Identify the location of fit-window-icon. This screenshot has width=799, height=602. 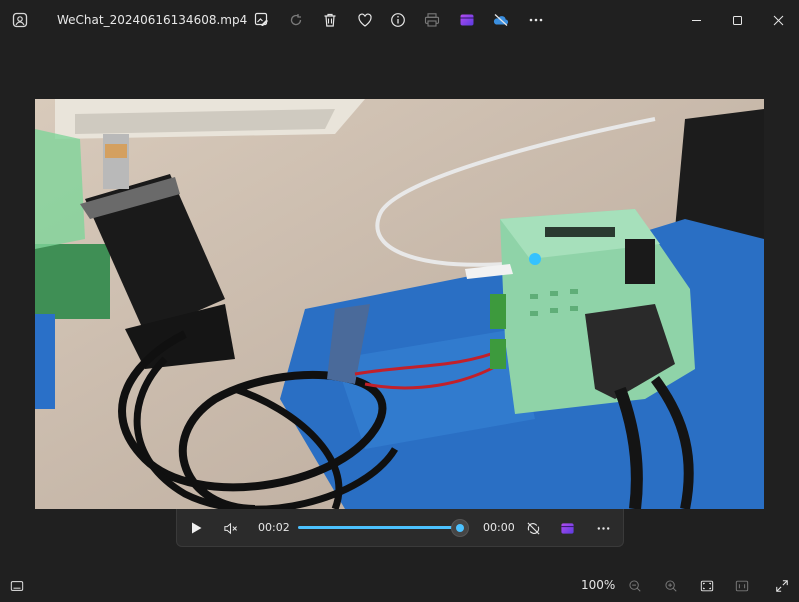
(707, 586).